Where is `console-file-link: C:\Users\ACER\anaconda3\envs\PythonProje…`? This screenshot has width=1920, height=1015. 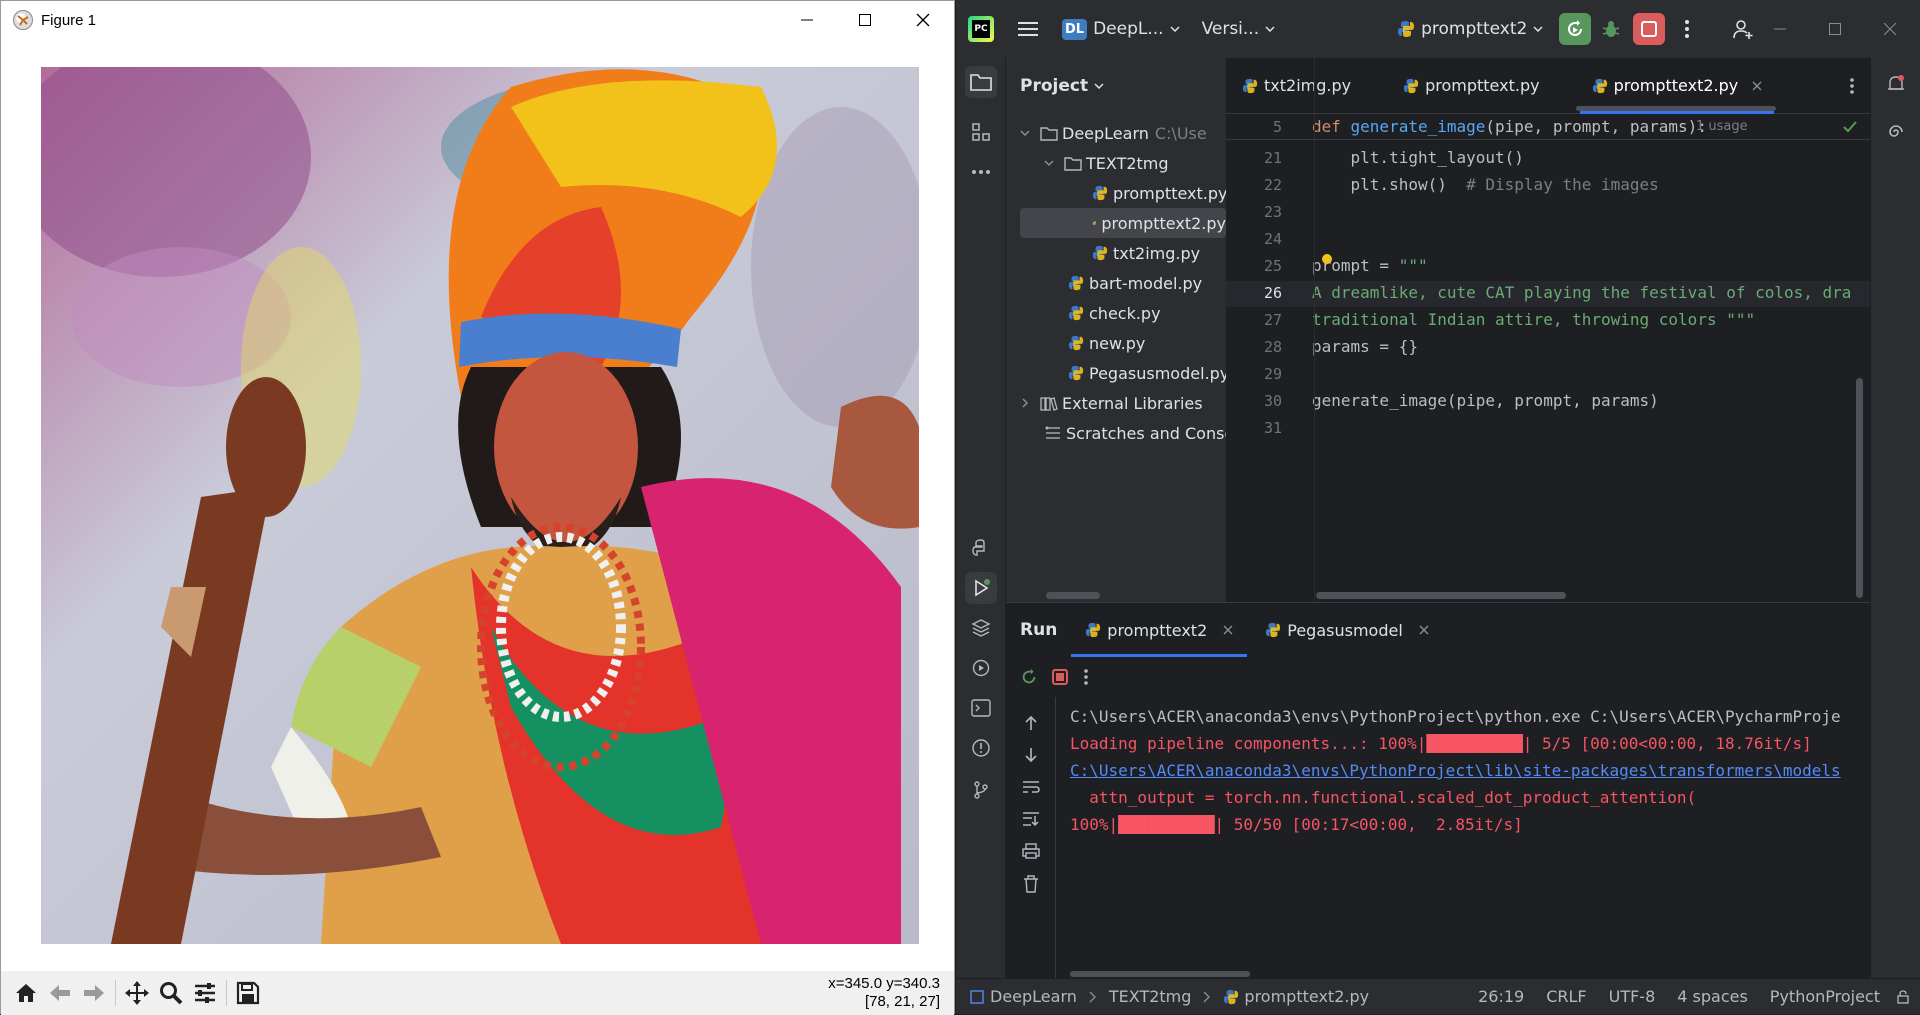
console-file-link: C:\Users\ACER\anaconda3\envs\PythonProje… is located at coordinates (1455, 770).